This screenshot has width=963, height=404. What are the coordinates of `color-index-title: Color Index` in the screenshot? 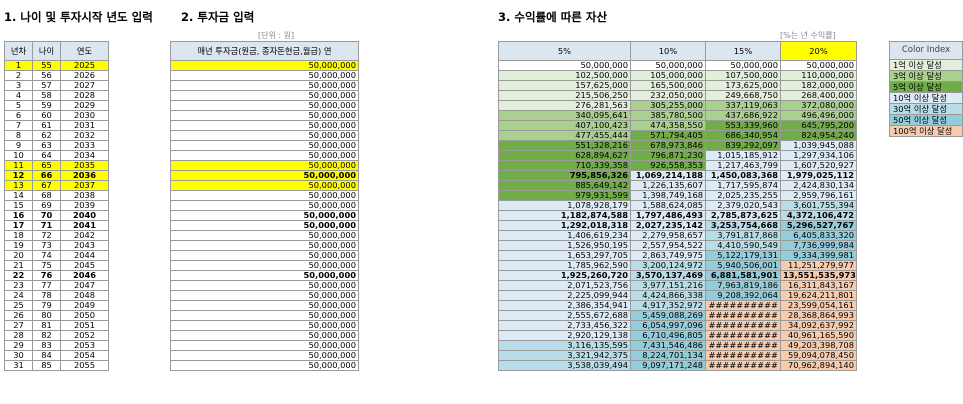 It's located at (926, 50).